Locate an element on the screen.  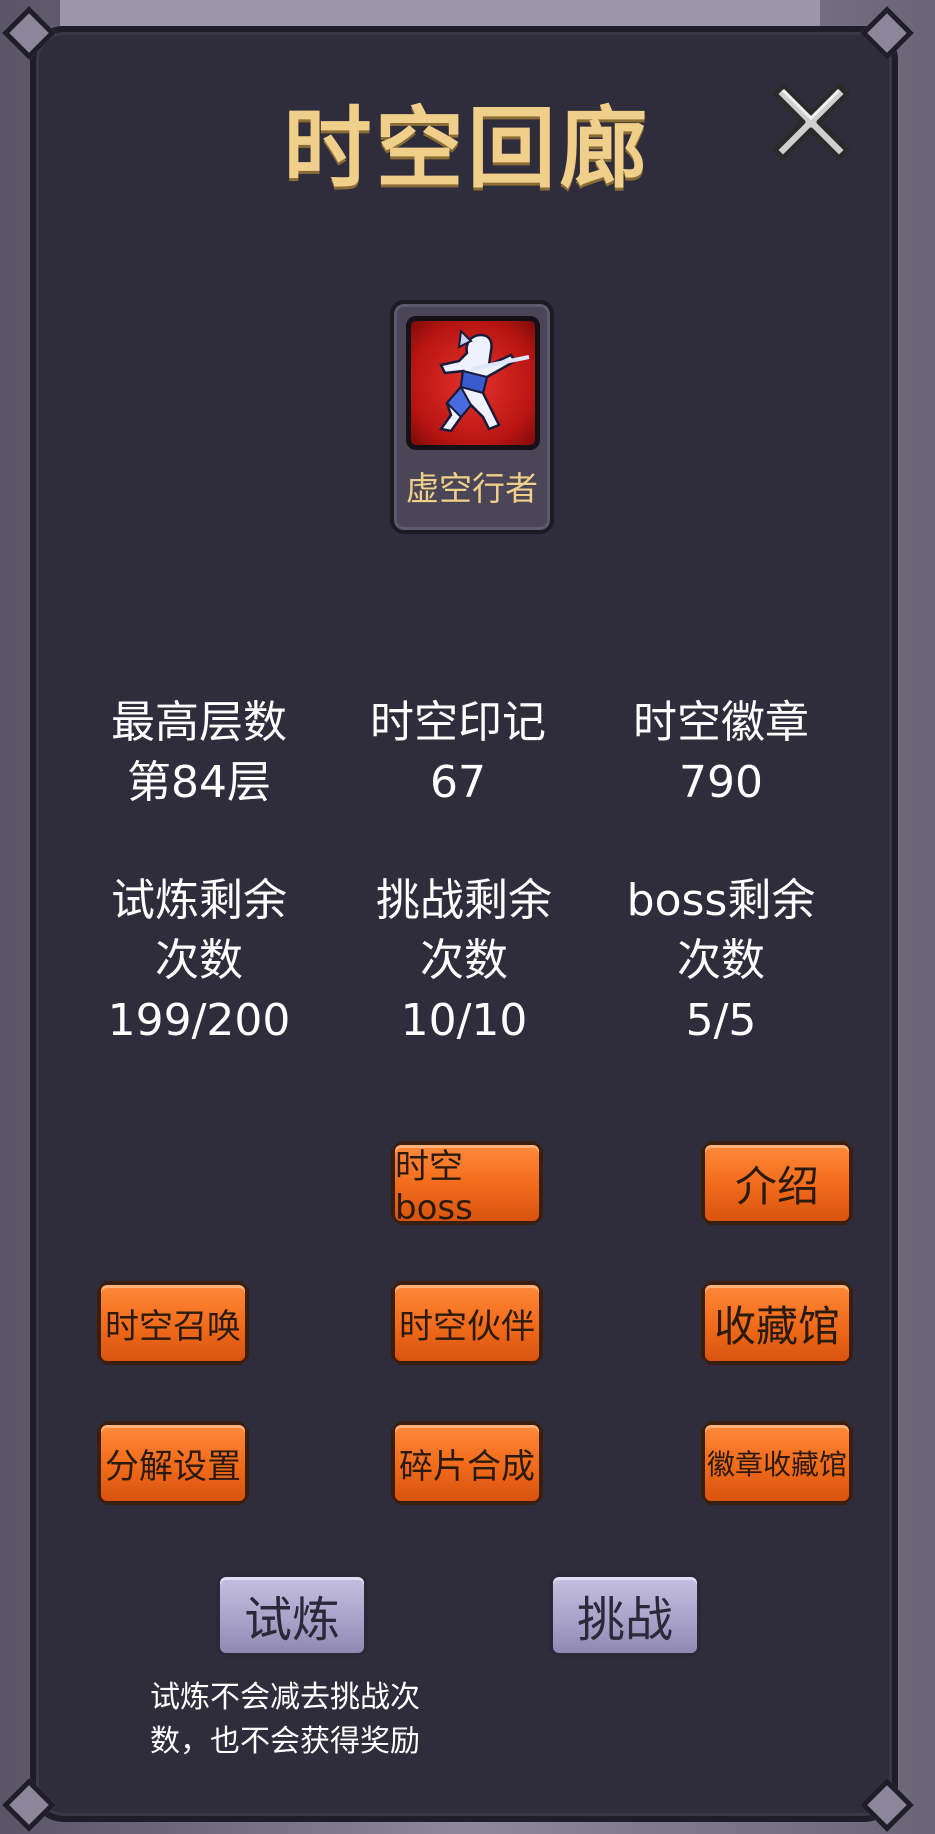
stat-value: 10/10 is located at coordinates (464, 1020).